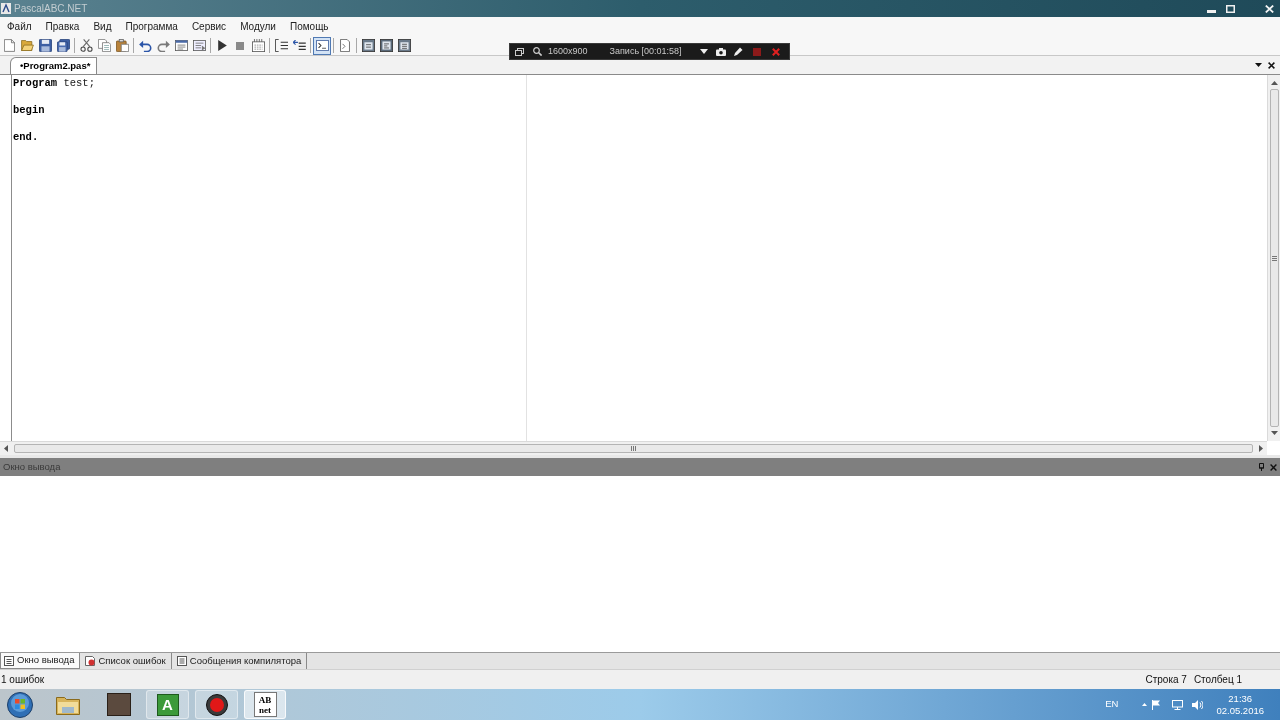 The width and height of the screenshot is (1280, 720). What do you see at coordinates (20, 704) in the screenshot?
I see `start-button` at bounding box center [20, 704].